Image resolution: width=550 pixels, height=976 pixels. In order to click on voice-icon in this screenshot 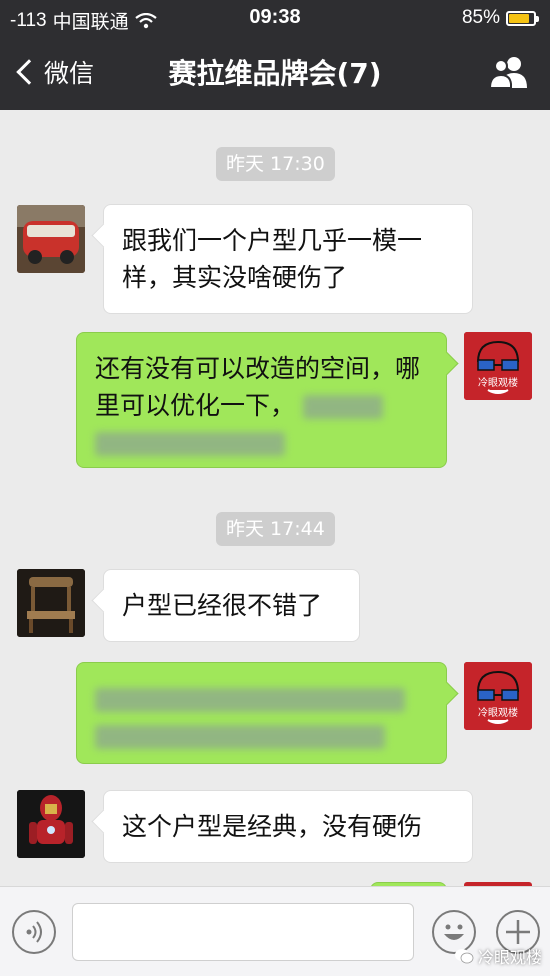, I will do `click(34, 932)`.